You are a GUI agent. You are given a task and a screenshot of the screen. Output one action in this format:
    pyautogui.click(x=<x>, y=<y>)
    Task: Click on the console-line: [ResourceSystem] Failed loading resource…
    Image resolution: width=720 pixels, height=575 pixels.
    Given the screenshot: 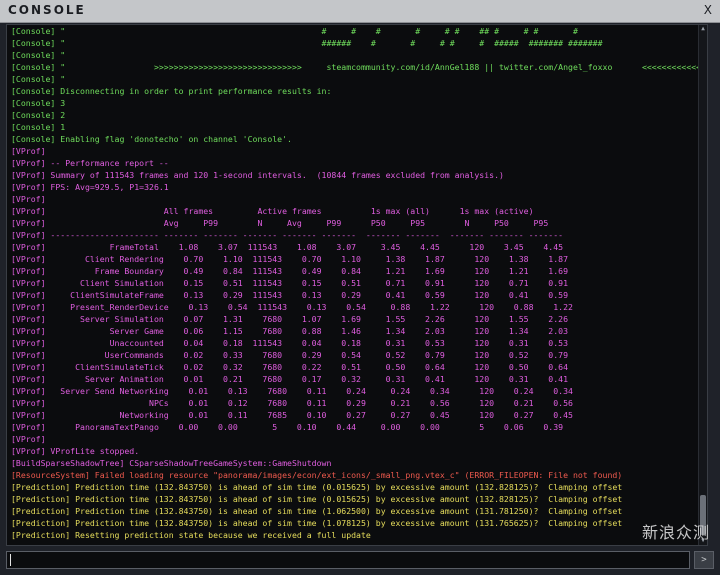 What is the action you would take?
    pyautogui.click(x=317, y=475)
    